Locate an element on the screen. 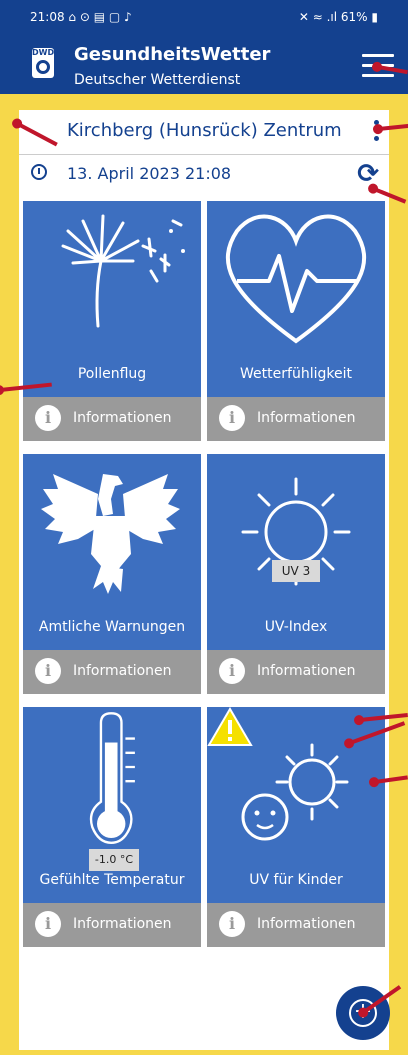 The width and height of the screenshot is (408, 1055). datetime-row: 13. April 2023 21:08 ⟳ is located at coordinates (204, 175).